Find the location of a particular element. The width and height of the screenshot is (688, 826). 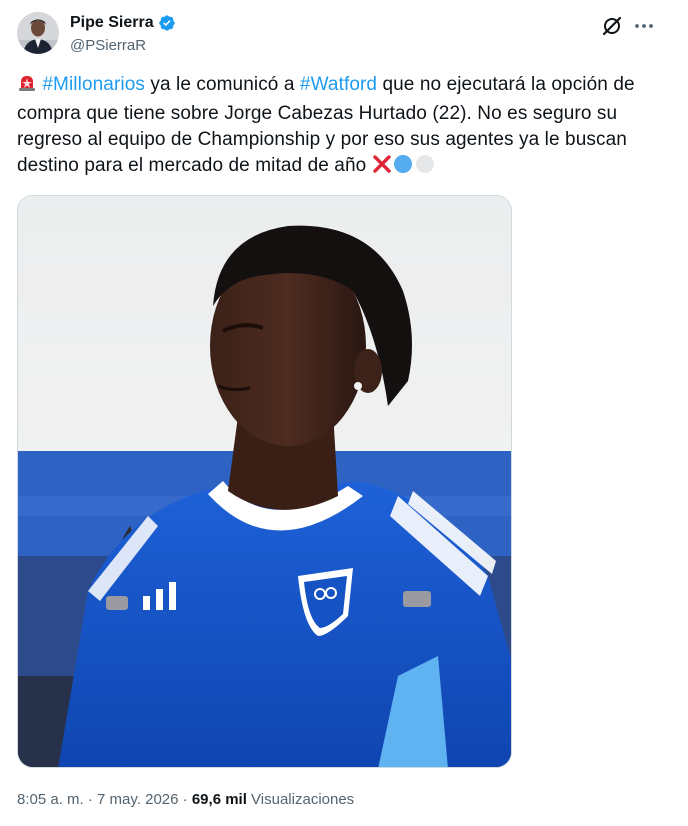

verified-badge-icon is located at coordinates (166, 23).